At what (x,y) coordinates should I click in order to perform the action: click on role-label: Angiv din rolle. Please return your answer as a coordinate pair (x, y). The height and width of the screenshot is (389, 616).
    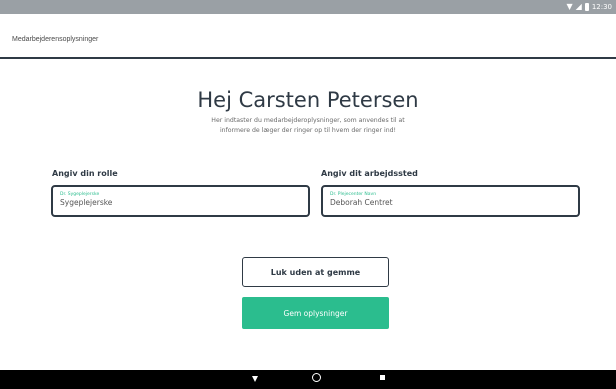
    Looking at the image, I should click on (85, 173).